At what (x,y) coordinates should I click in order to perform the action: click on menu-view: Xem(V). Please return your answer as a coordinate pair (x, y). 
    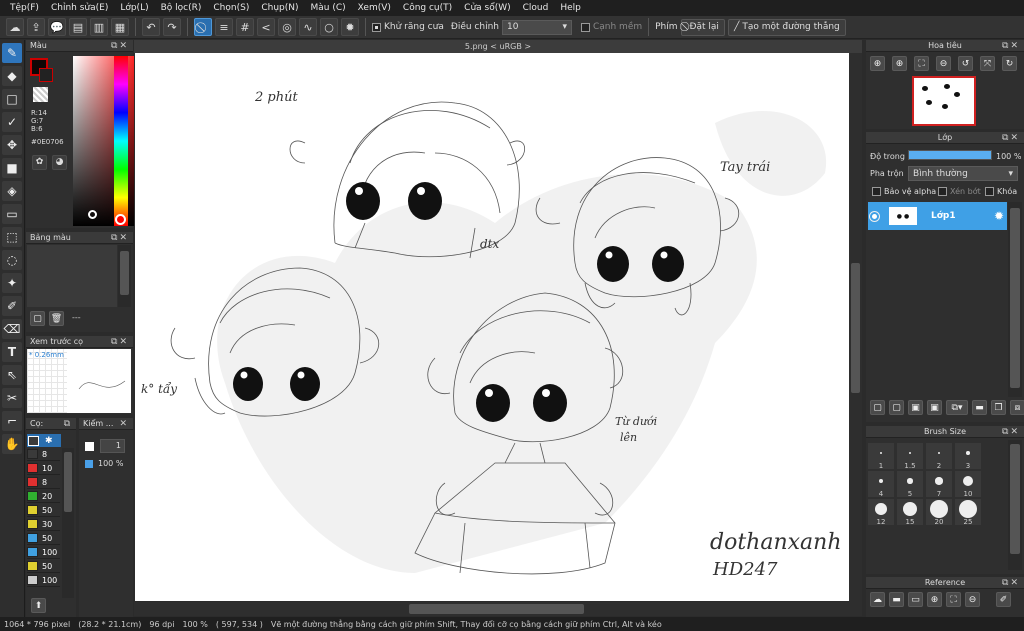
    Looking at the image, I should click on (374, 8).